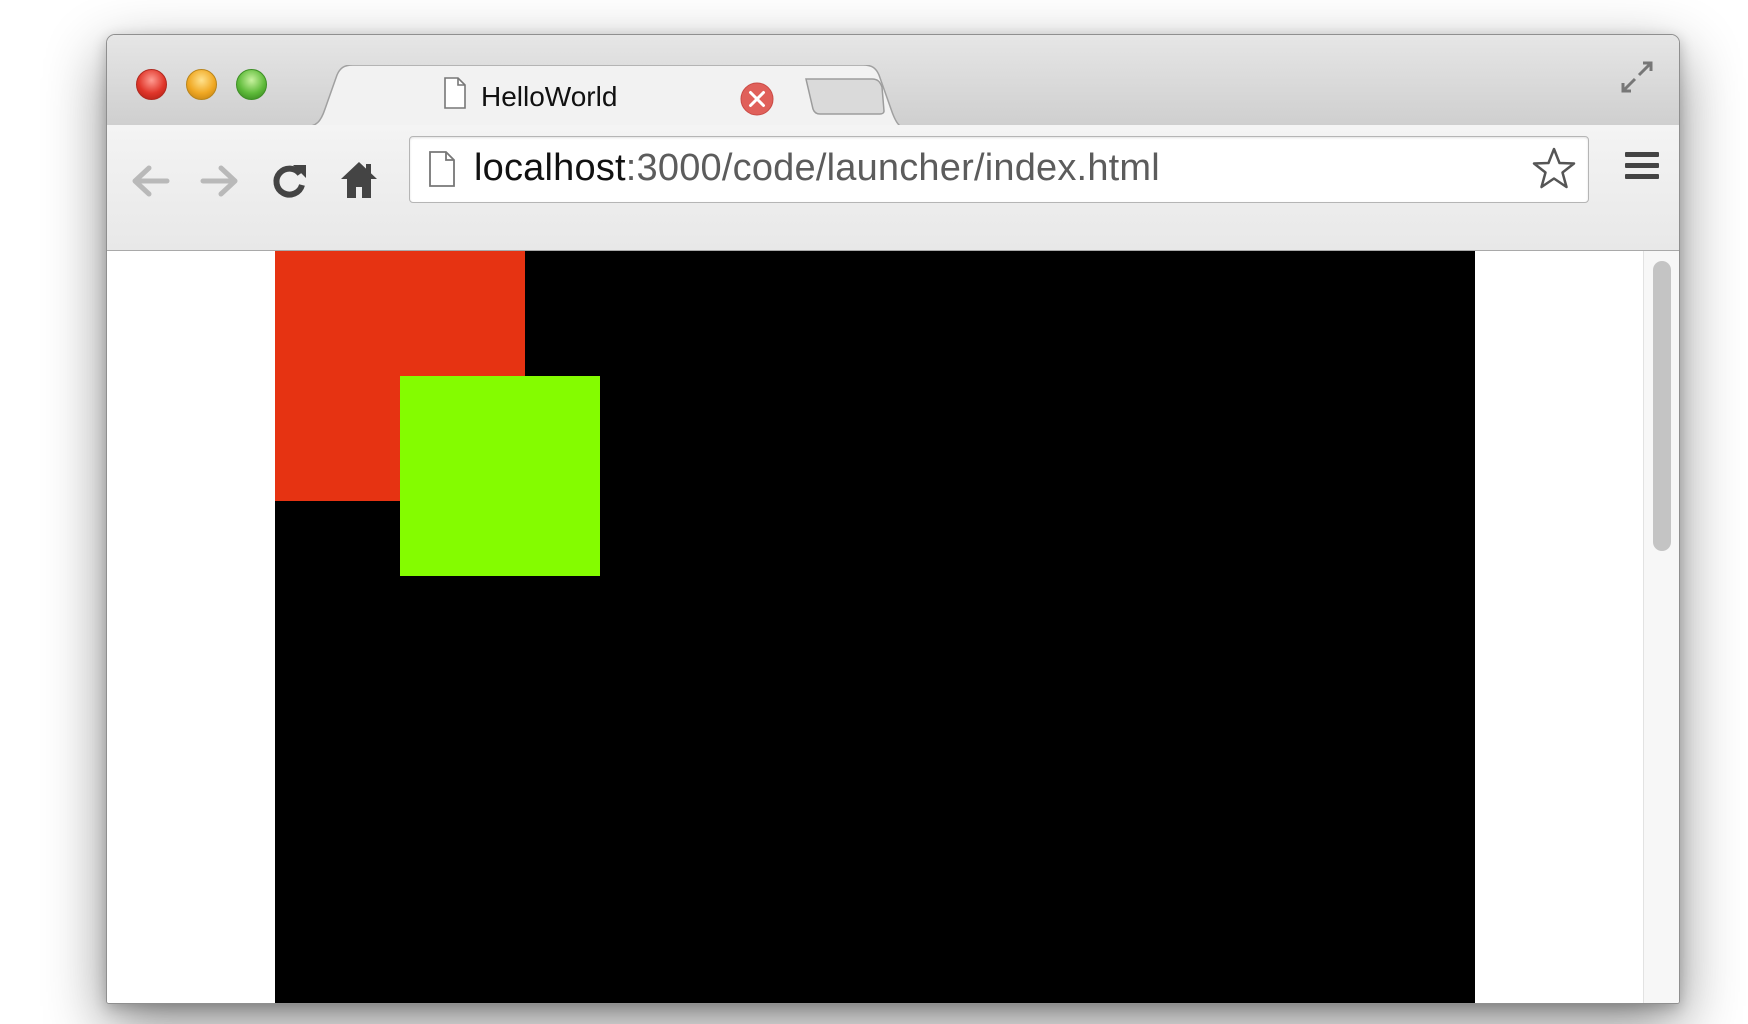 The height and width of the screenshot is (1024, 1748). I want to click on scrollbar-thumb, so click(1662, 406).